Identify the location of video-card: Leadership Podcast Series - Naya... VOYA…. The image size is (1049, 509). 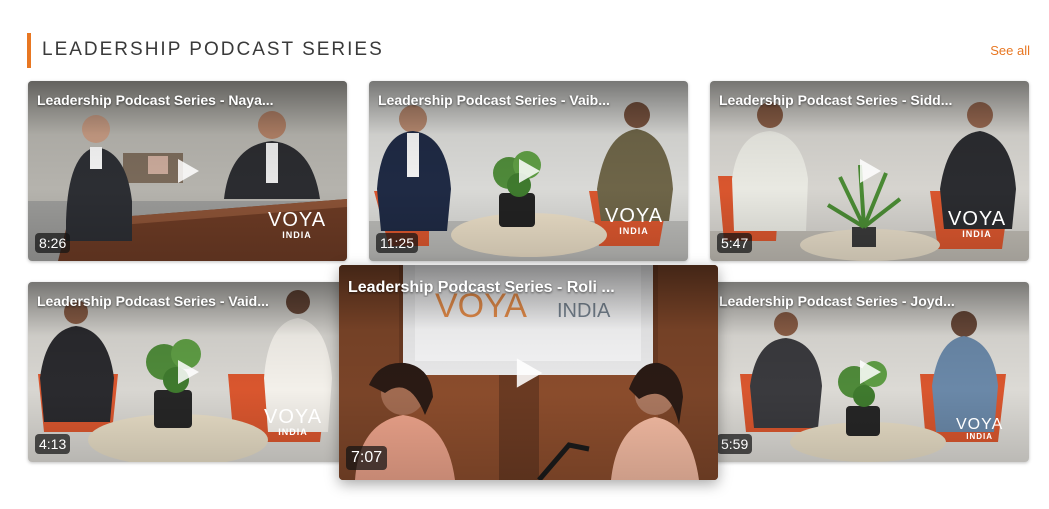
(187, 171).